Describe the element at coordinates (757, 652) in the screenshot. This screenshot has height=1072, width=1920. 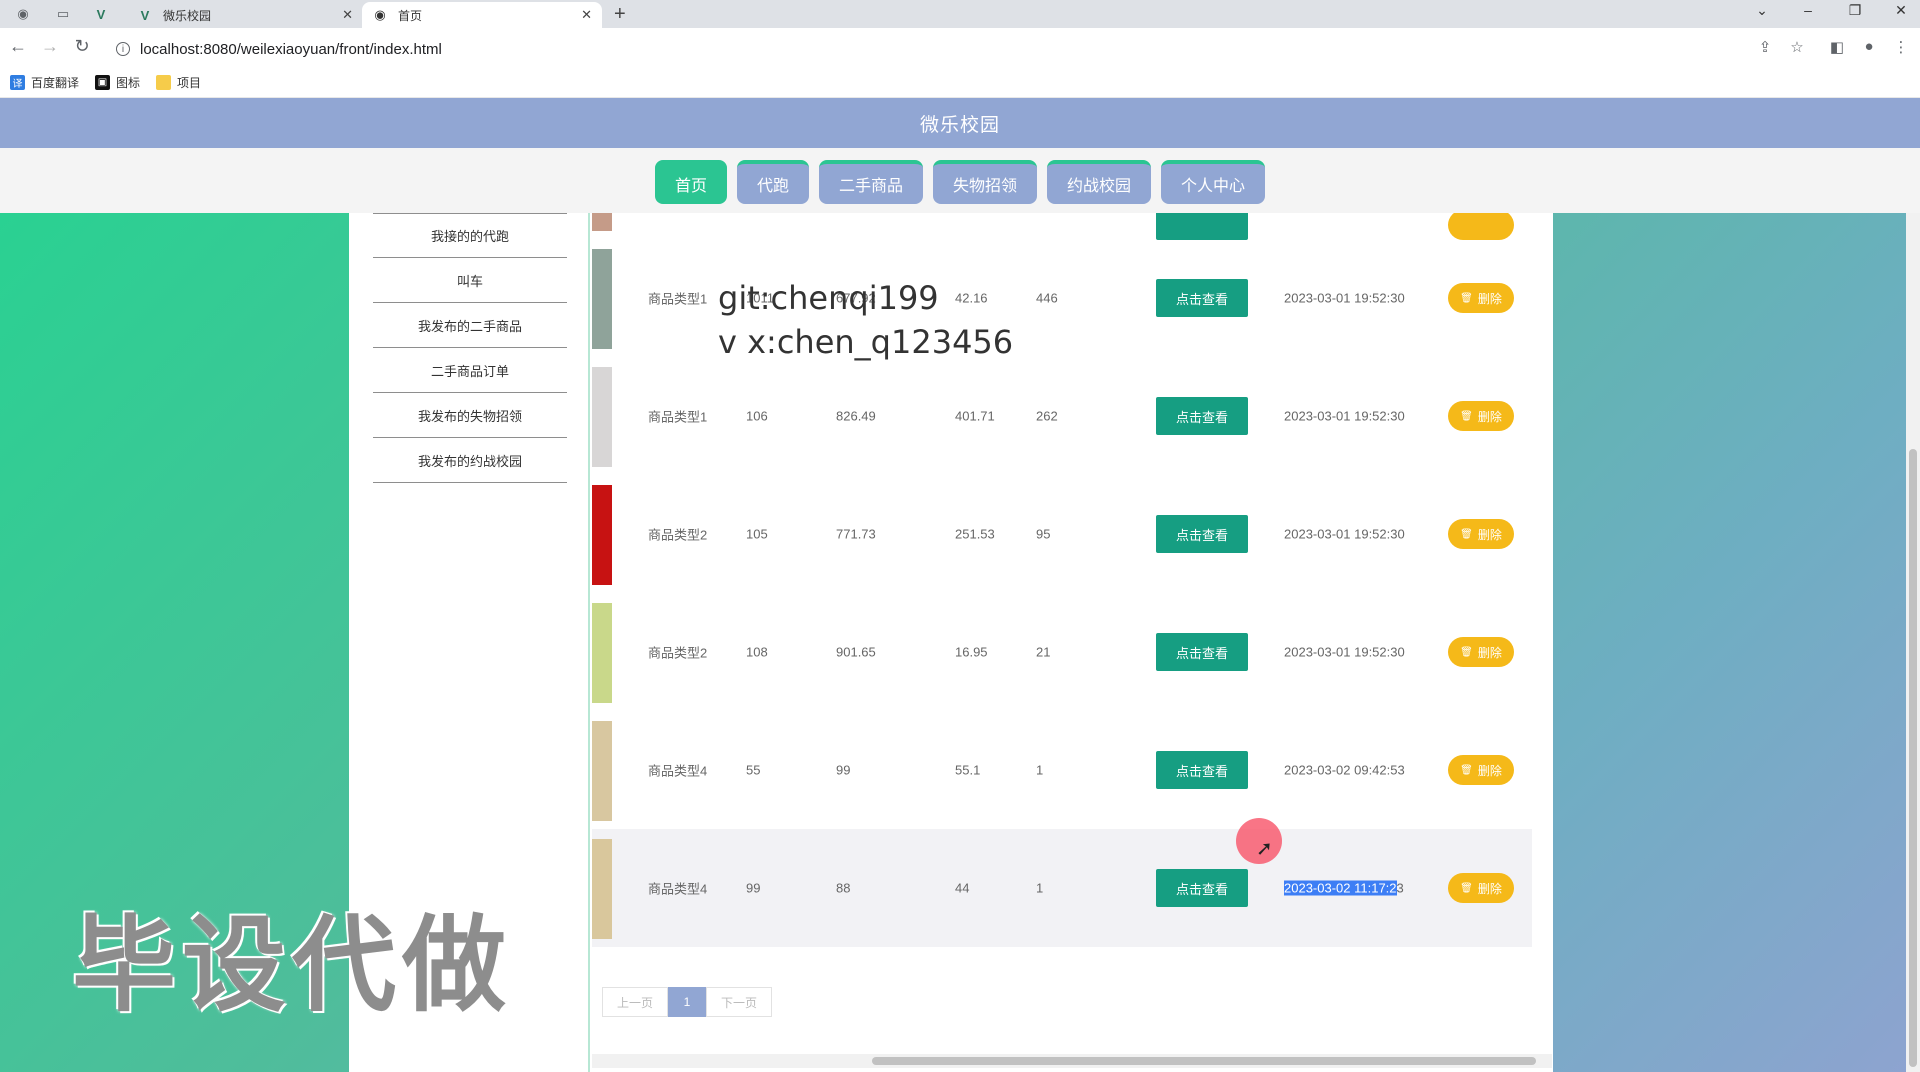
I see `cell-value: 108` at that location.